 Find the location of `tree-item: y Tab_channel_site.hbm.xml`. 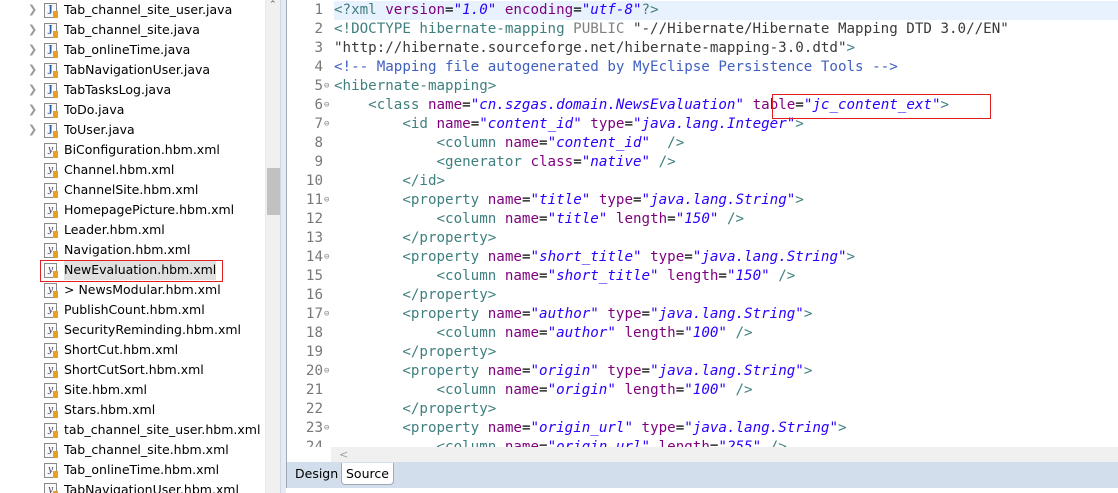

tree-item: y Tab_channel_site.hbm.xml is located at coordinates (132, 450).